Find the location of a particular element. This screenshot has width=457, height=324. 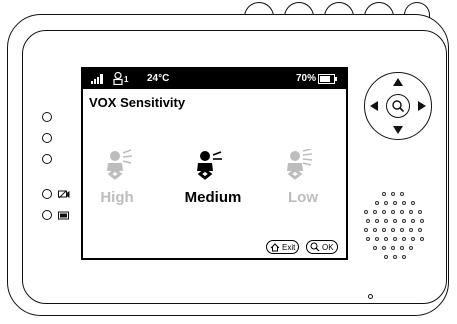

camera-baby-icon is located at coordinates (118, 78).